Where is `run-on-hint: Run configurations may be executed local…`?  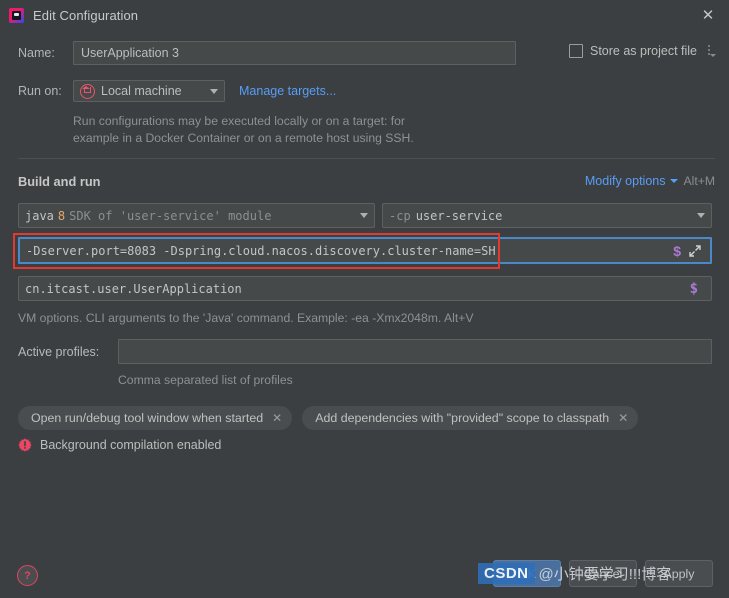
run-on-hint: Run configurations may be executed local… is located at coordinates (353, 130).